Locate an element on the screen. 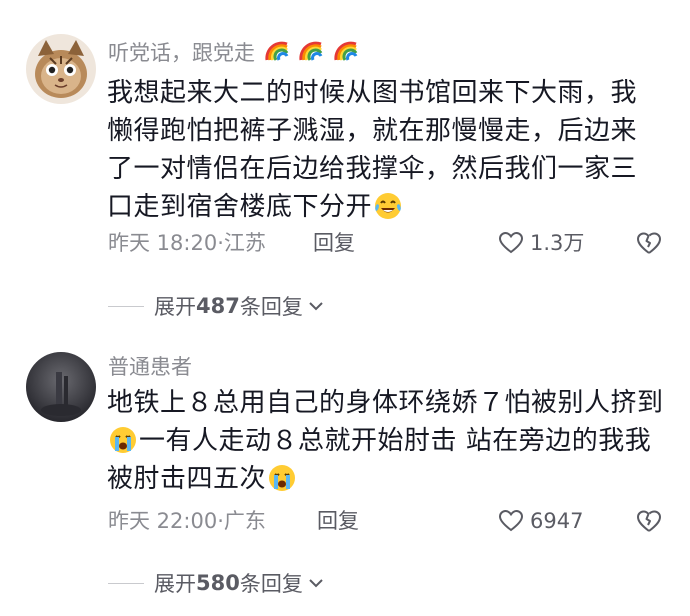 The width and height of the screenshot is (690, 616). comment-line: 被肘击四五次 is located at coordinates (387, 479).